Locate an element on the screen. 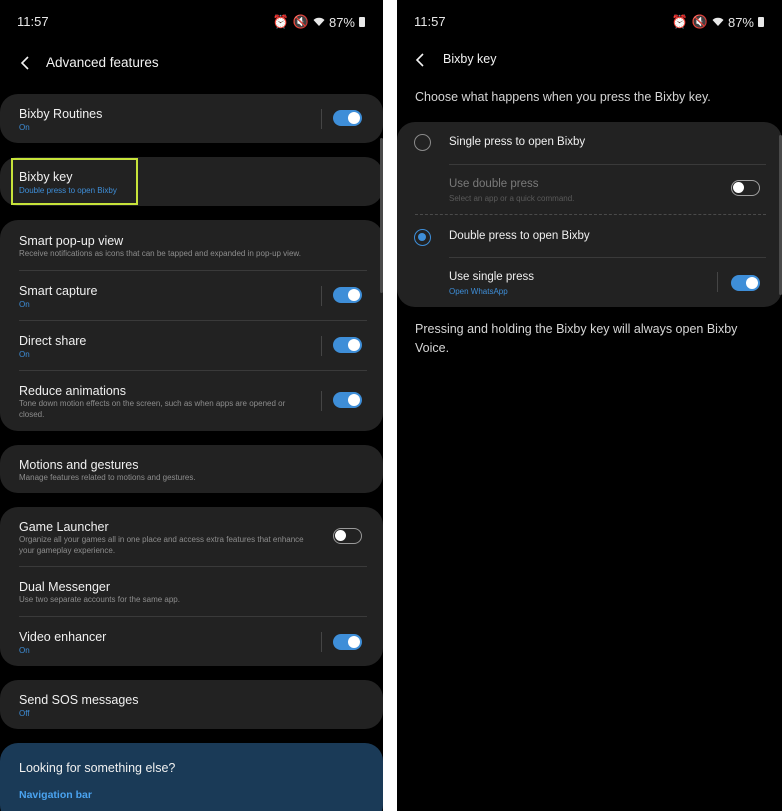  header: Advanced features is located at coordinates (191, 62).